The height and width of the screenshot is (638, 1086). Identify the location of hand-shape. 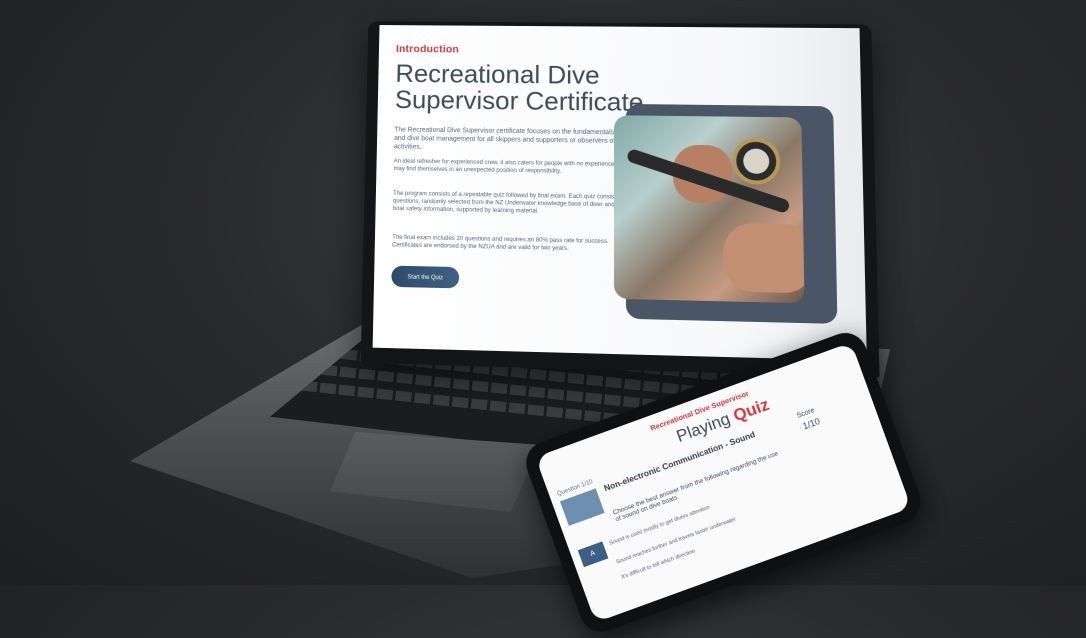
(764, 258).